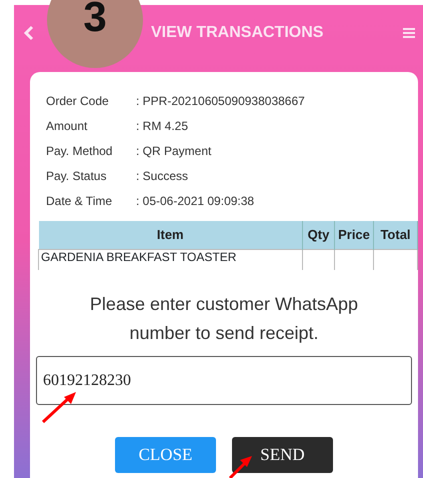 The height and width of the screenshot is (478, 423). Describe the element at coordinates (162, 126) in the screenshot. I see `field-value: : RM 4.25` at that location.